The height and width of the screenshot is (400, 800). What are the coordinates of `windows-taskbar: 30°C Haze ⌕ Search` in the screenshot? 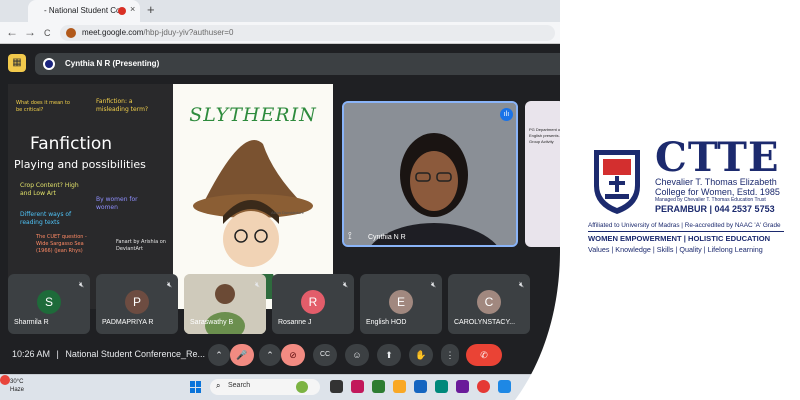 It's located at (280, 387).